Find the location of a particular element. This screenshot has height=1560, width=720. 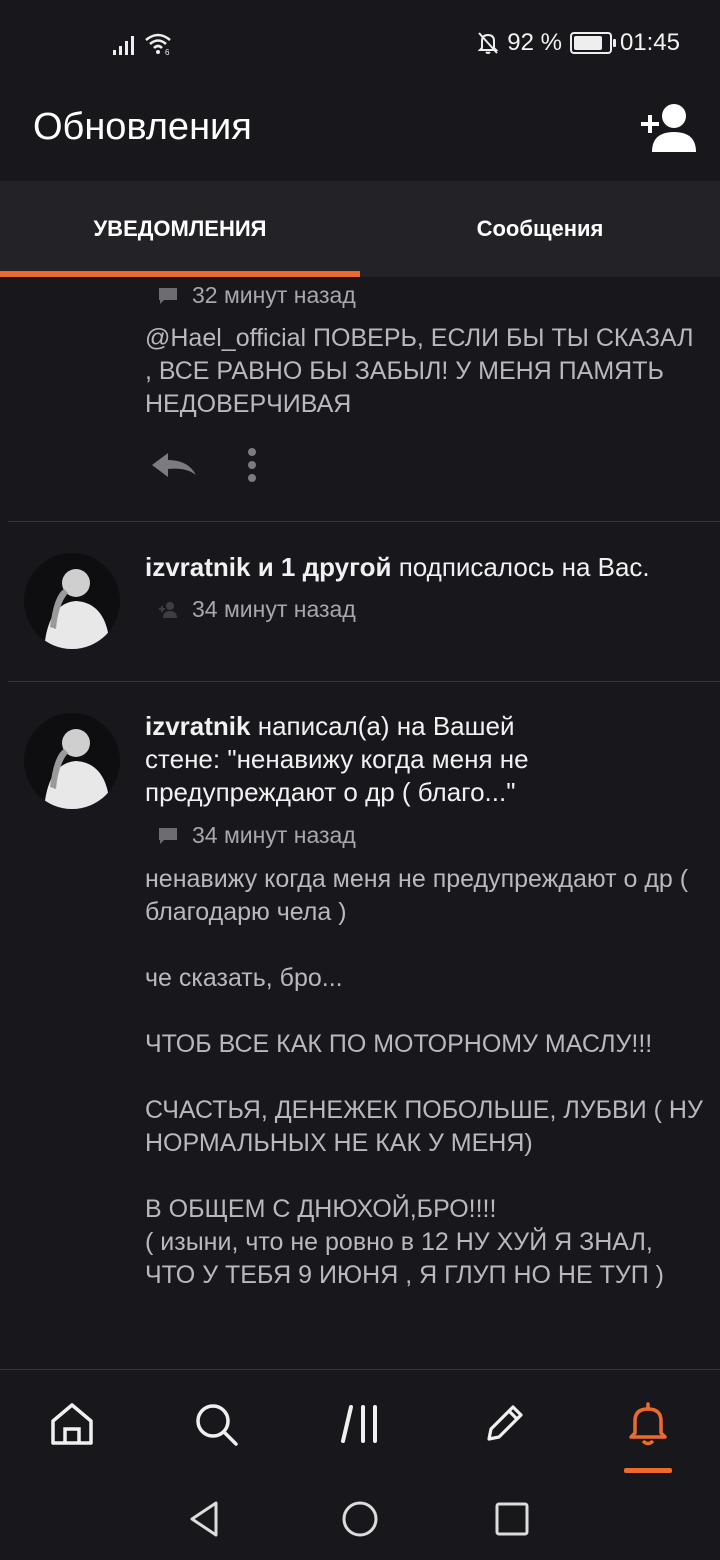

home-circle-icon is located at coordinates (360, 1519).